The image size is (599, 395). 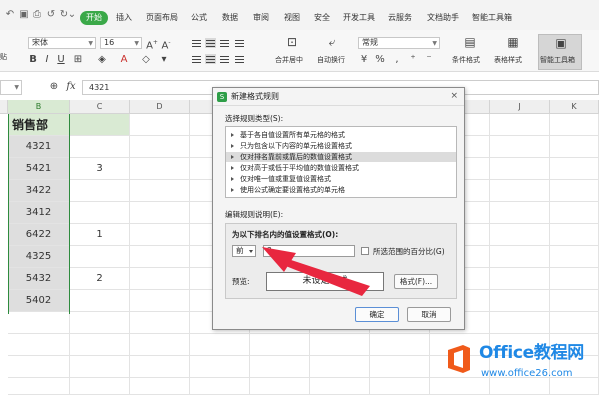 What do you see at coordinates (146, 60) in the screenshot?
I see `clear-format-icon: ◇` at bounding box center [146, 60].